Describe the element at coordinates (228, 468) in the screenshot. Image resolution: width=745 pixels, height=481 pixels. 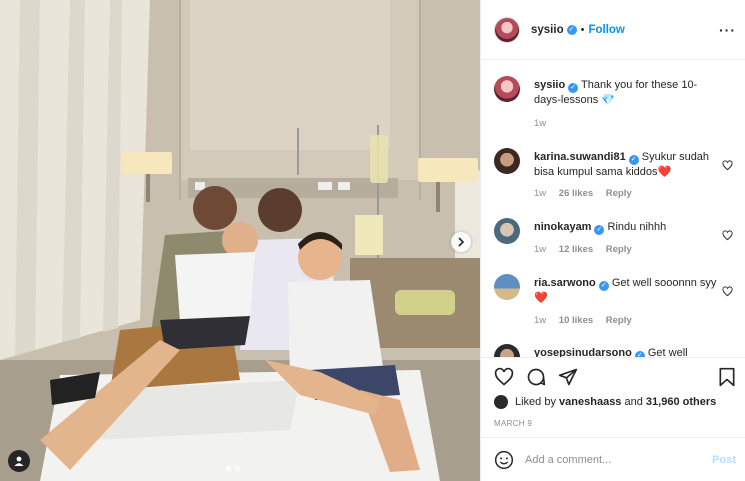
I see `carousel-dot-active` at that location.